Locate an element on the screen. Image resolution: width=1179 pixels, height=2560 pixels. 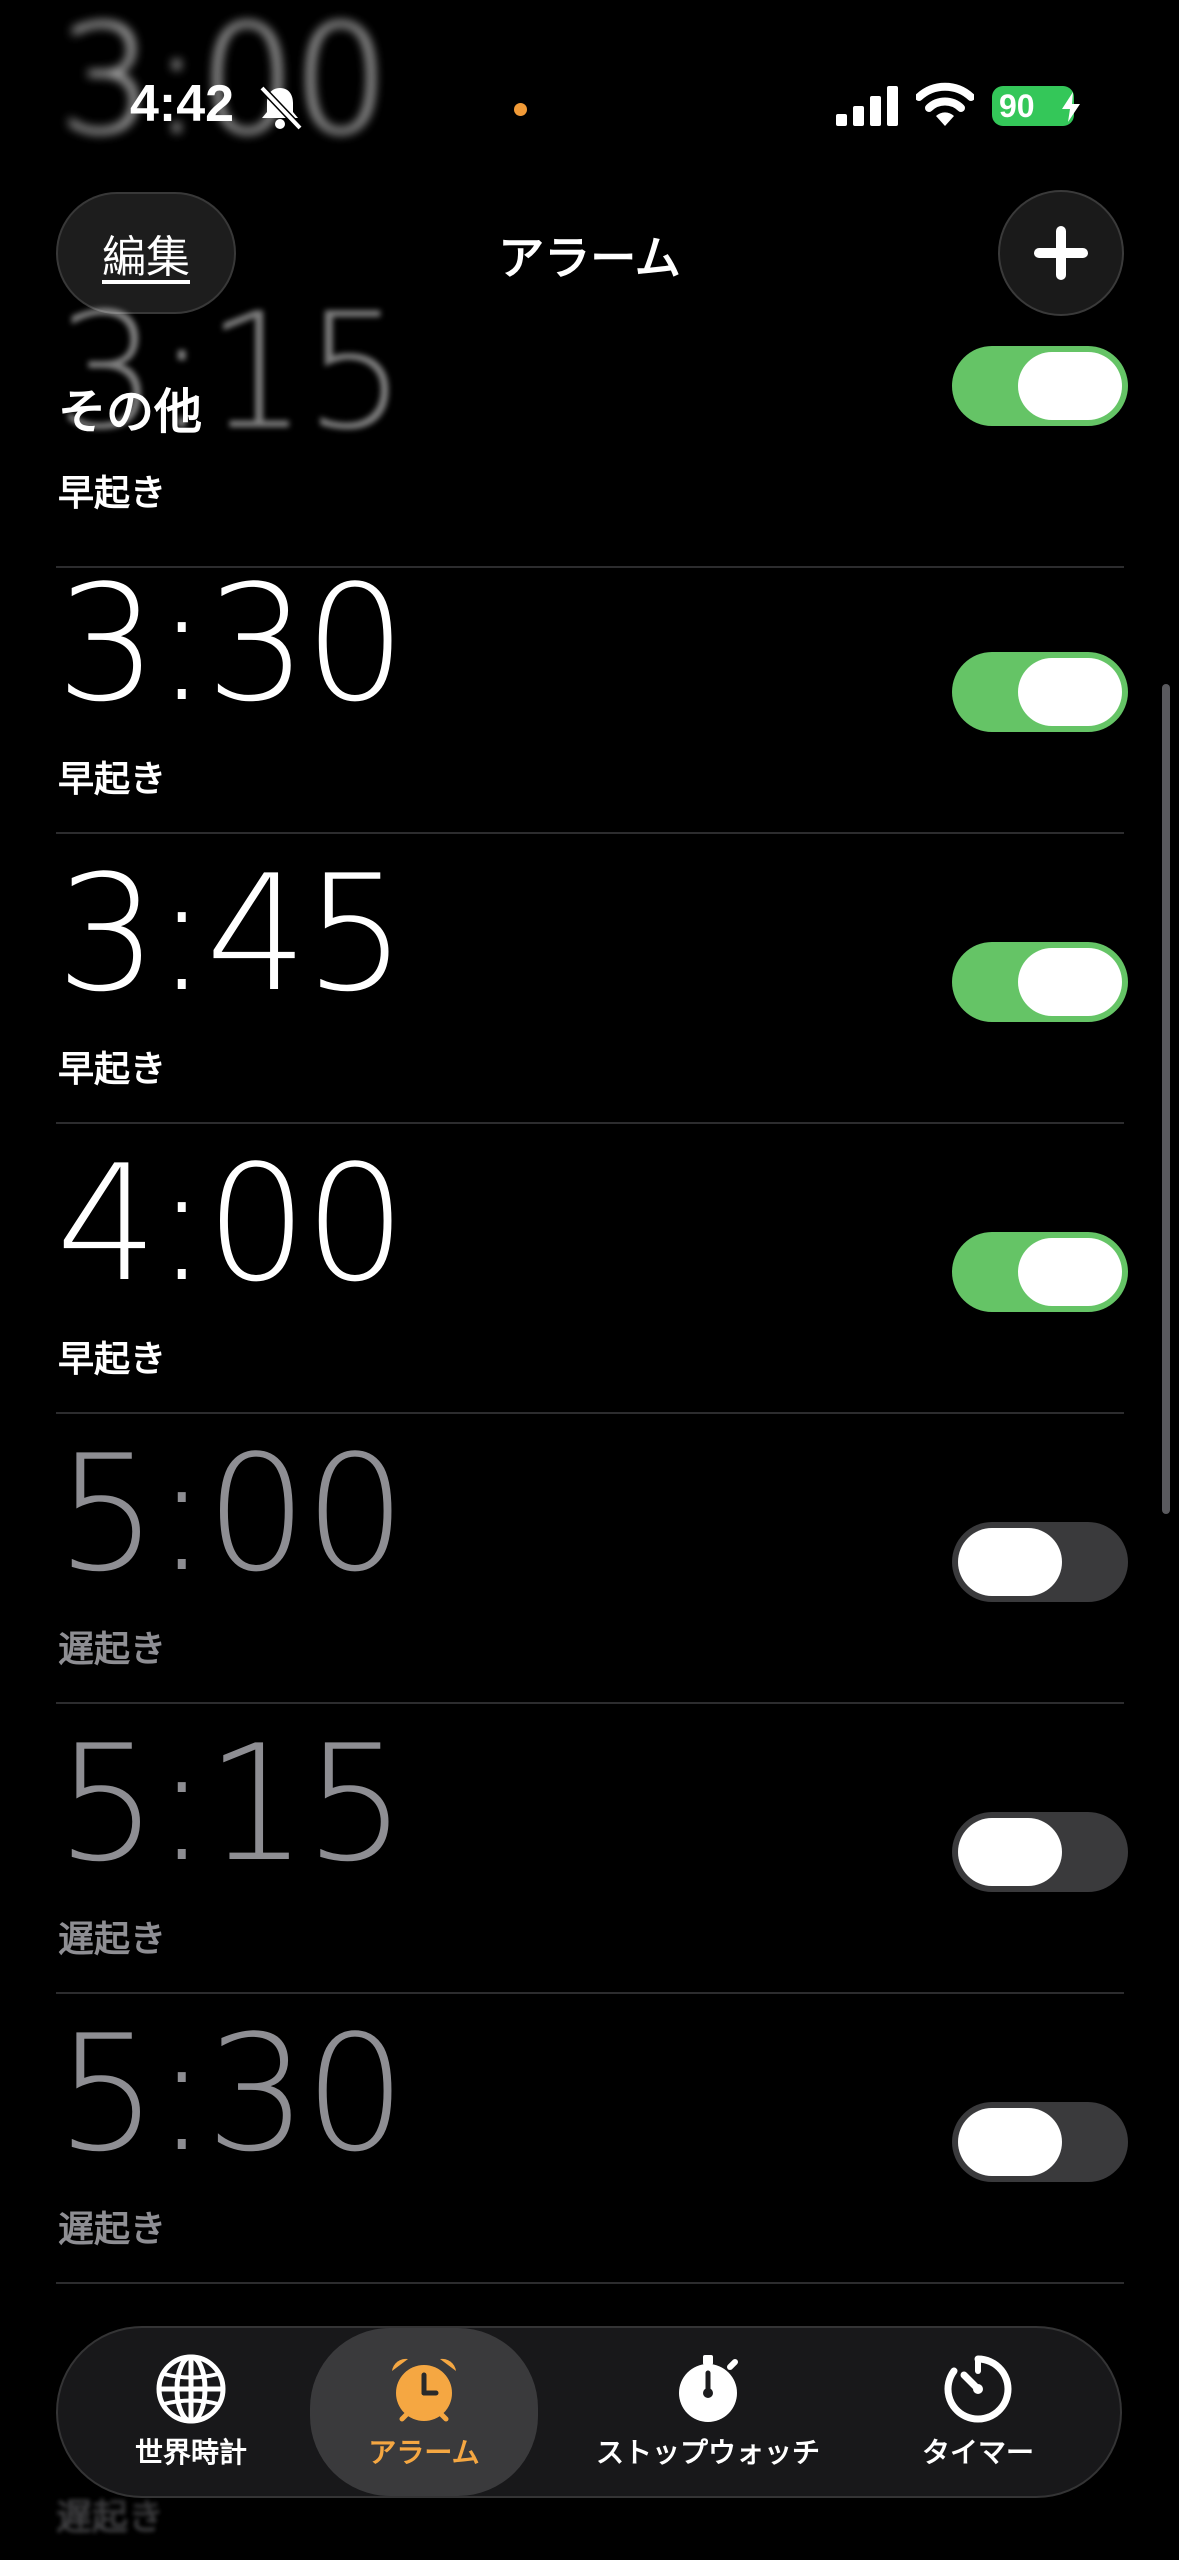
tab-alarm: アラーム is located at coordinates (424, 2412).